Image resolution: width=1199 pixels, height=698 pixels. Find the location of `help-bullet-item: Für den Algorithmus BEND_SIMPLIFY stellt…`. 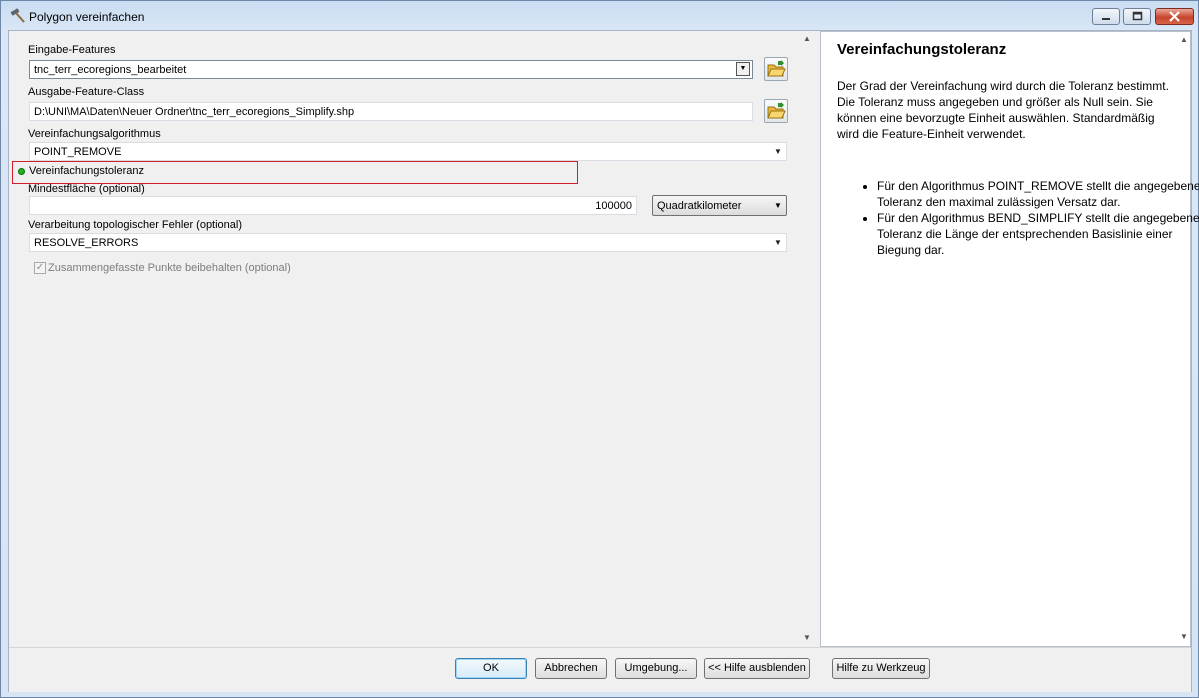

help-bullet-item: Für den Algorithmus BEND_SIMPLIFY stellt… is located at coordinates (1038, 234).